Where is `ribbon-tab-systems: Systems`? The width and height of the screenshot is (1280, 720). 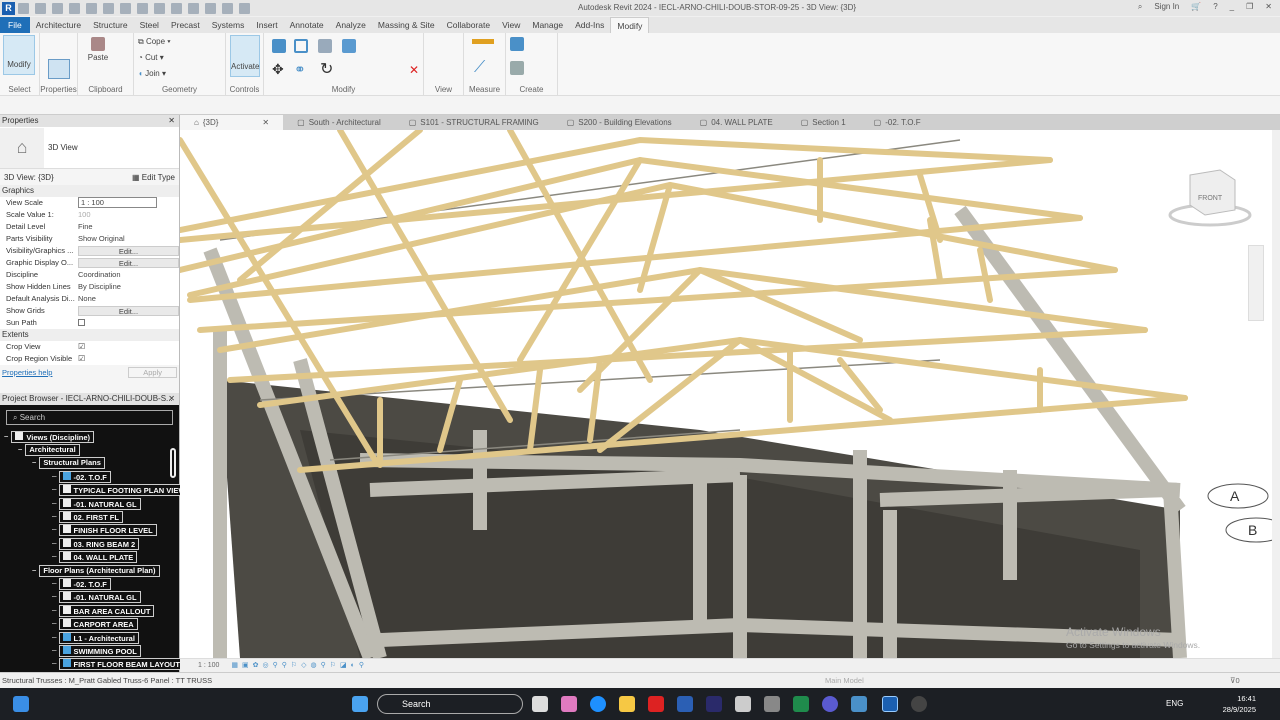 ribbon-tab-systems: Systems is located at coordinates (228, 25).